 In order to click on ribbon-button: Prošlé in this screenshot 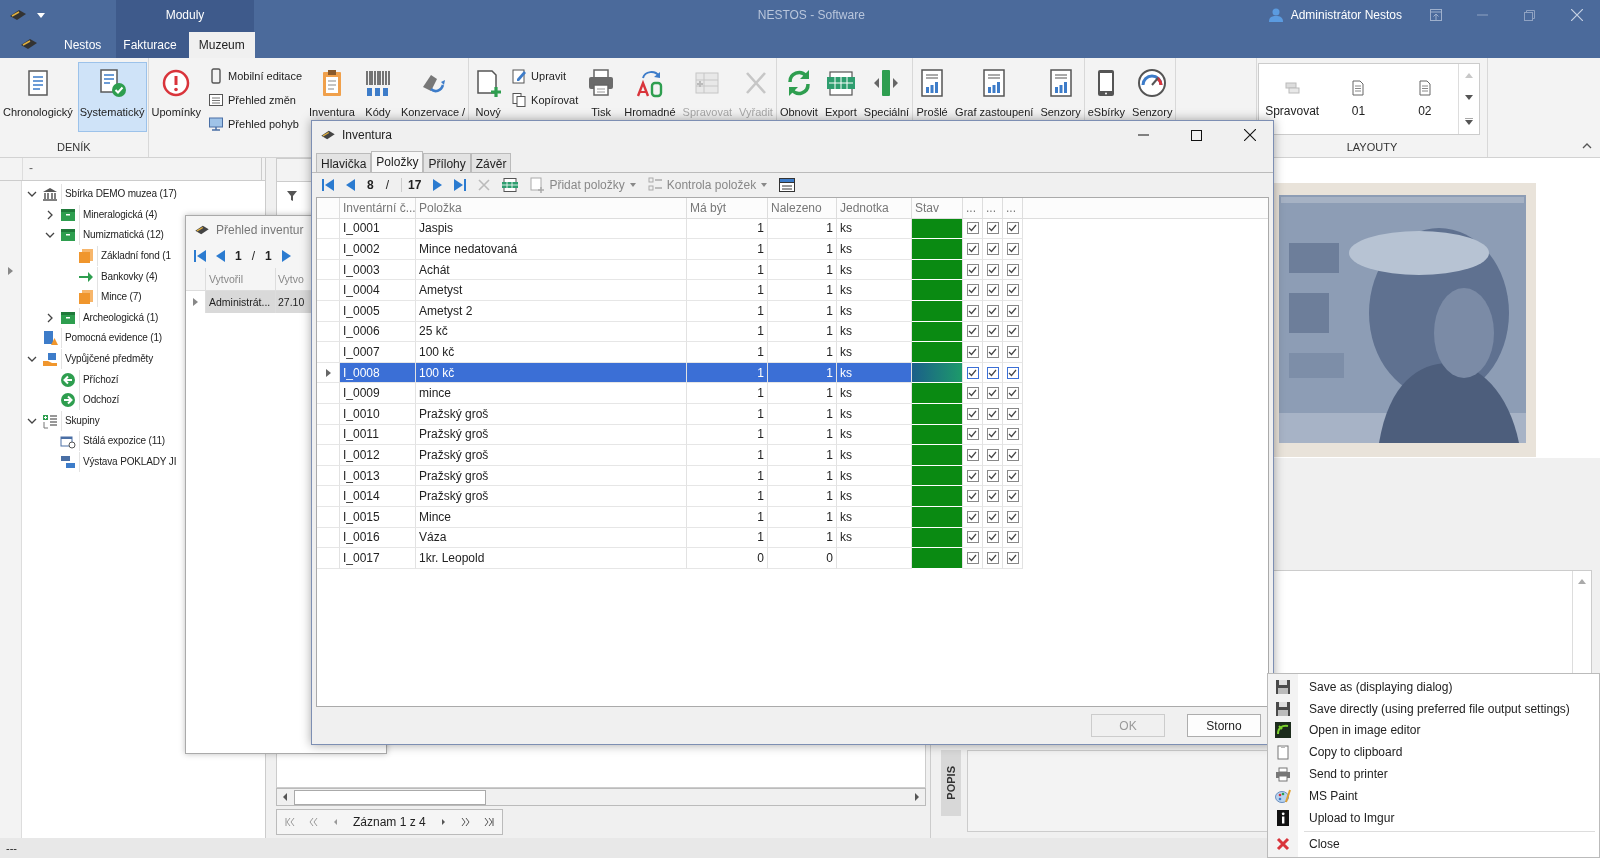, I will do `click(932, 97)`.